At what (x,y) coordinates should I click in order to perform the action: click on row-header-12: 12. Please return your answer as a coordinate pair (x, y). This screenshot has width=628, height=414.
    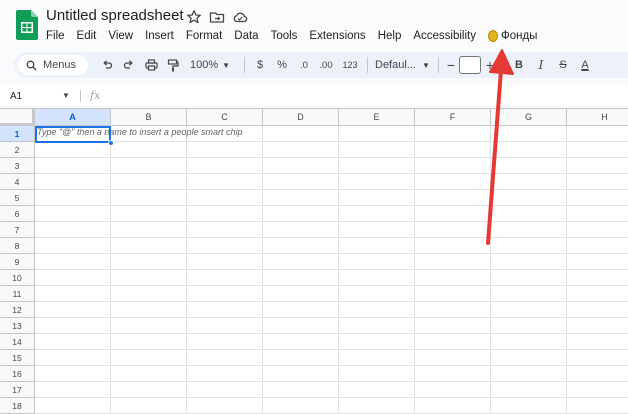
    Looking at the image, I should click on (17, 310).